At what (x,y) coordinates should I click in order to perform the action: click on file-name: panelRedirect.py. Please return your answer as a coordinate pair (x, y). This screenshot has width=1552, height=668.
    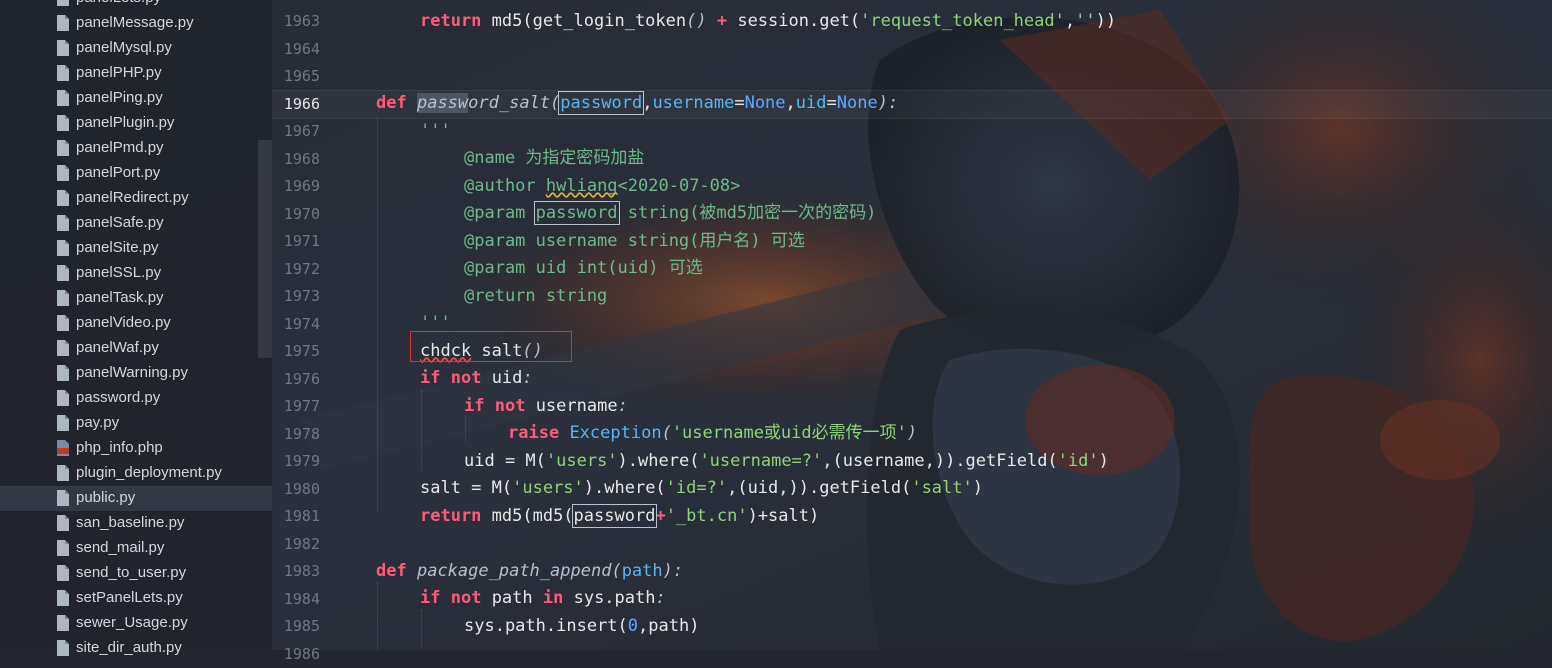
    Looking at the image, I should click on (132, 197).